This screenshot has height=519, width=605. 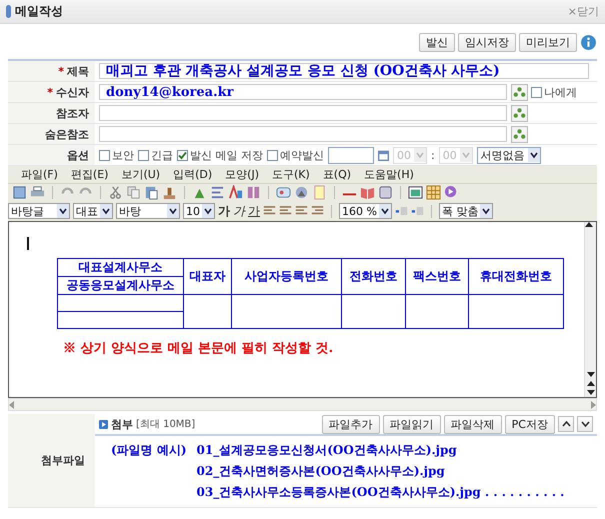 I want to click on calendar-icon, so click(x=383, y=155).